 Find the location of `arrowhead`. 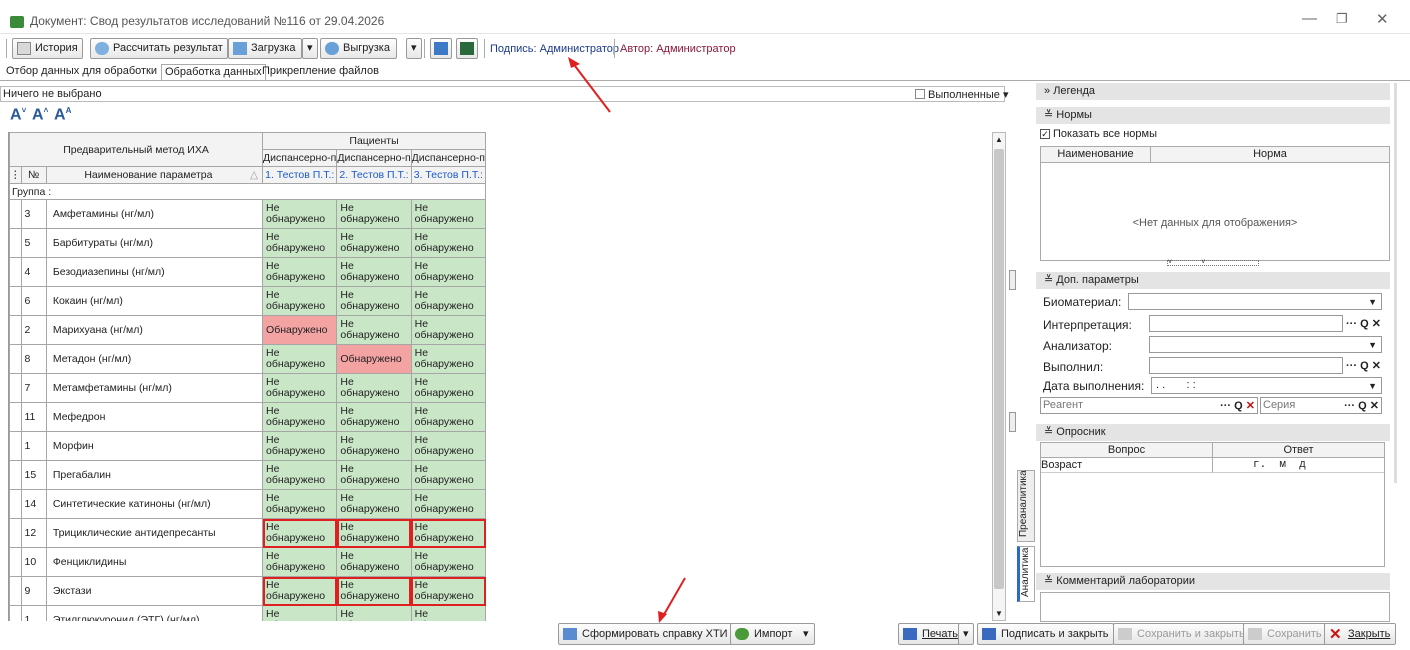

arrowhead is located at coordinates (574, 62).